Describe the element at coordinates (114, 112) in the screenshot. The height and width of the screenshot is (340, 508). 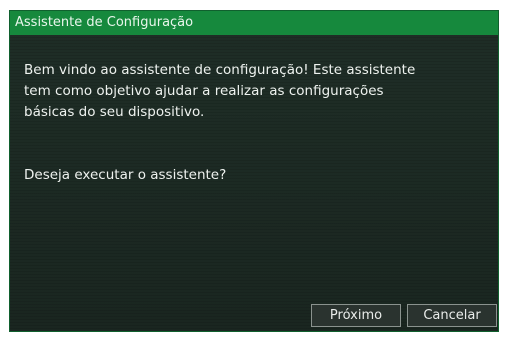
I see `welcome-message-line: básicas do seu dispositivo.` at that location.